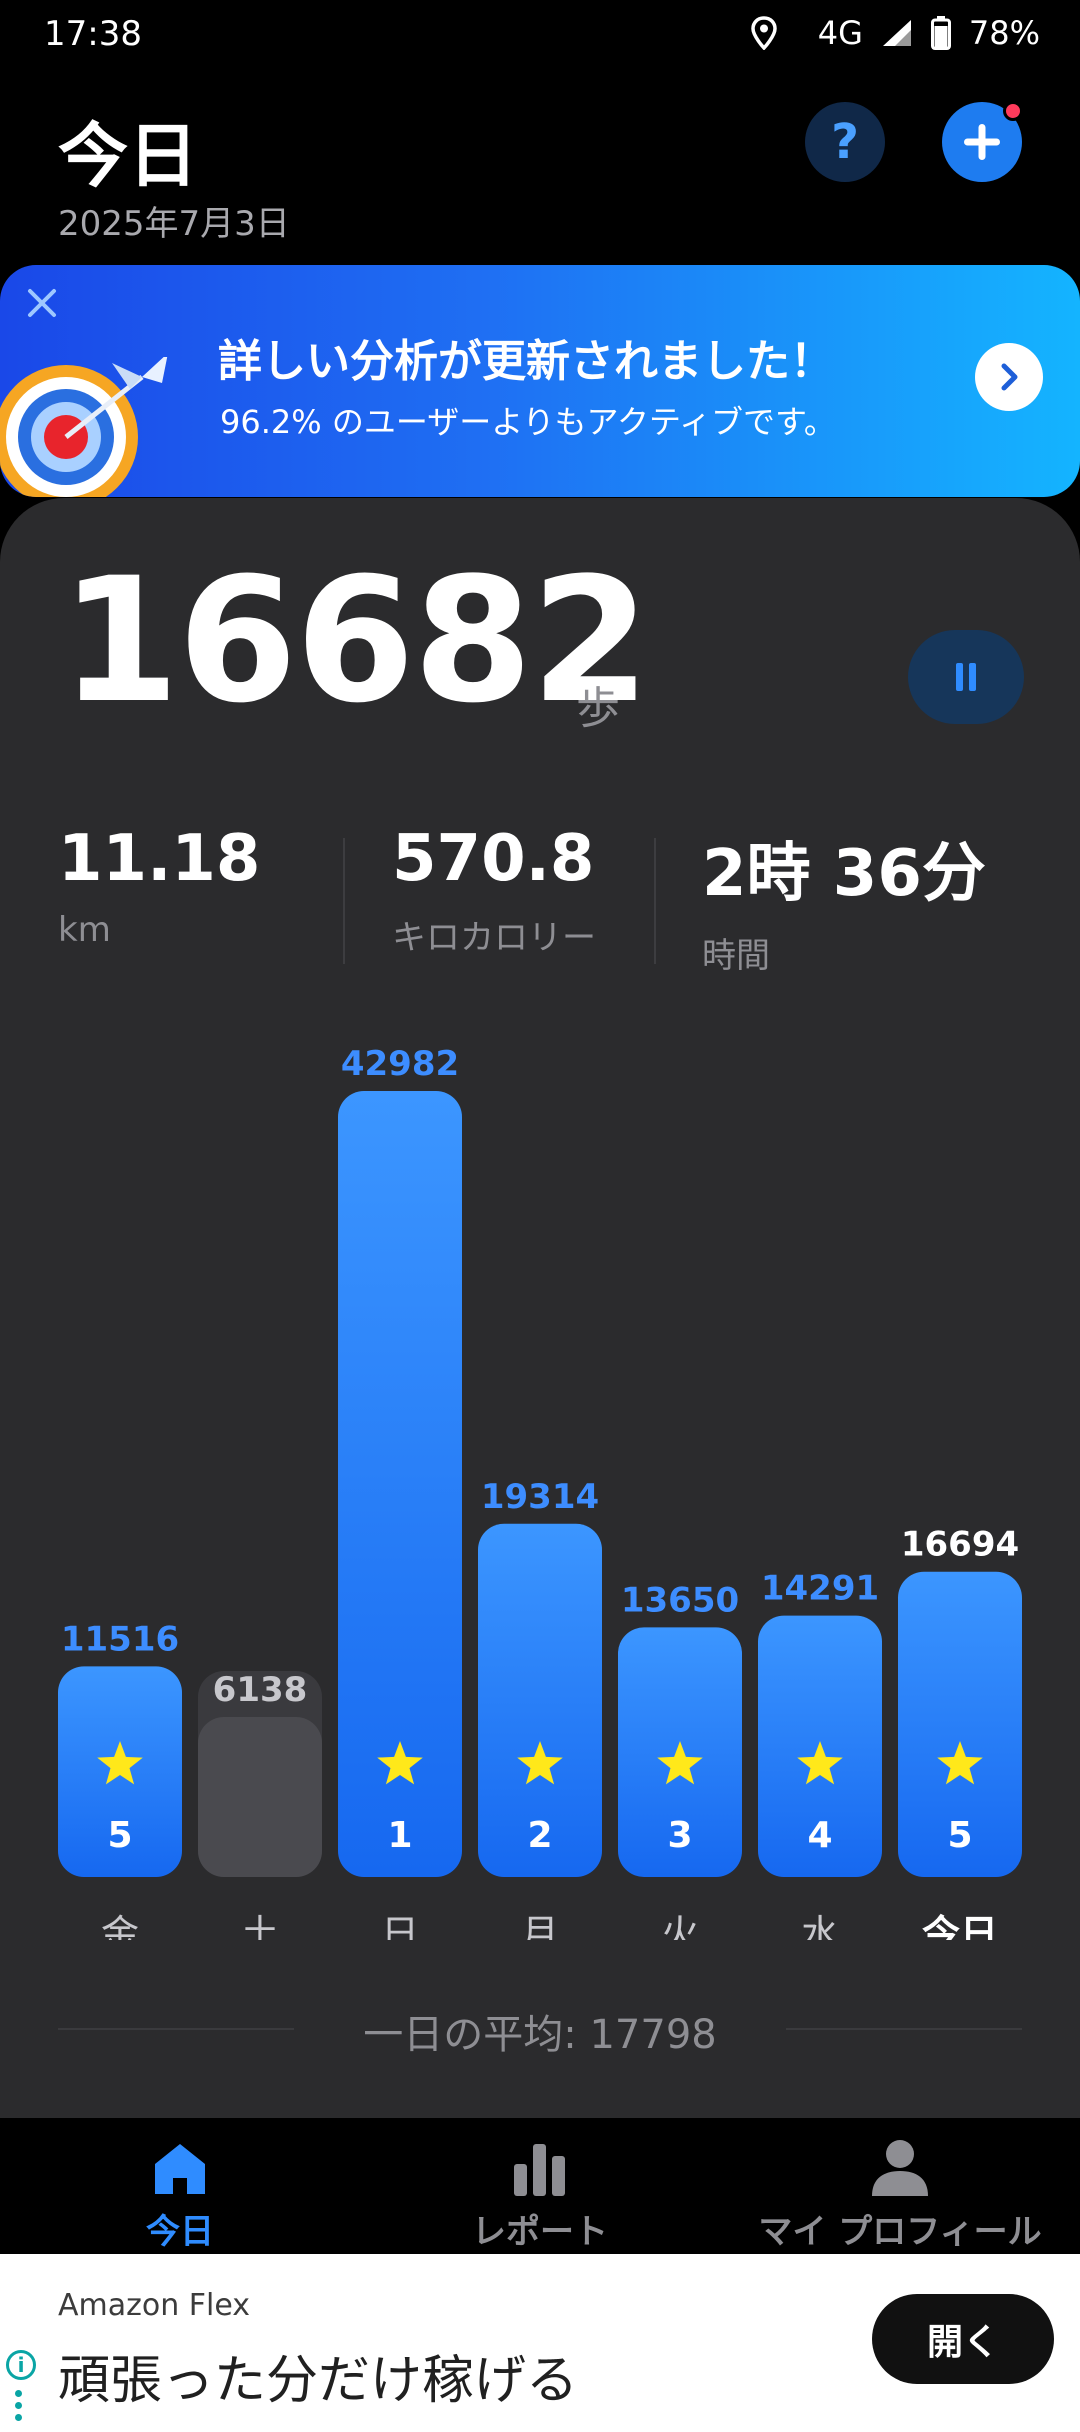 The width and height of the screenshot is (1080, 2432). I want to click on bar-rank-label: 1, so click(399, 1835).